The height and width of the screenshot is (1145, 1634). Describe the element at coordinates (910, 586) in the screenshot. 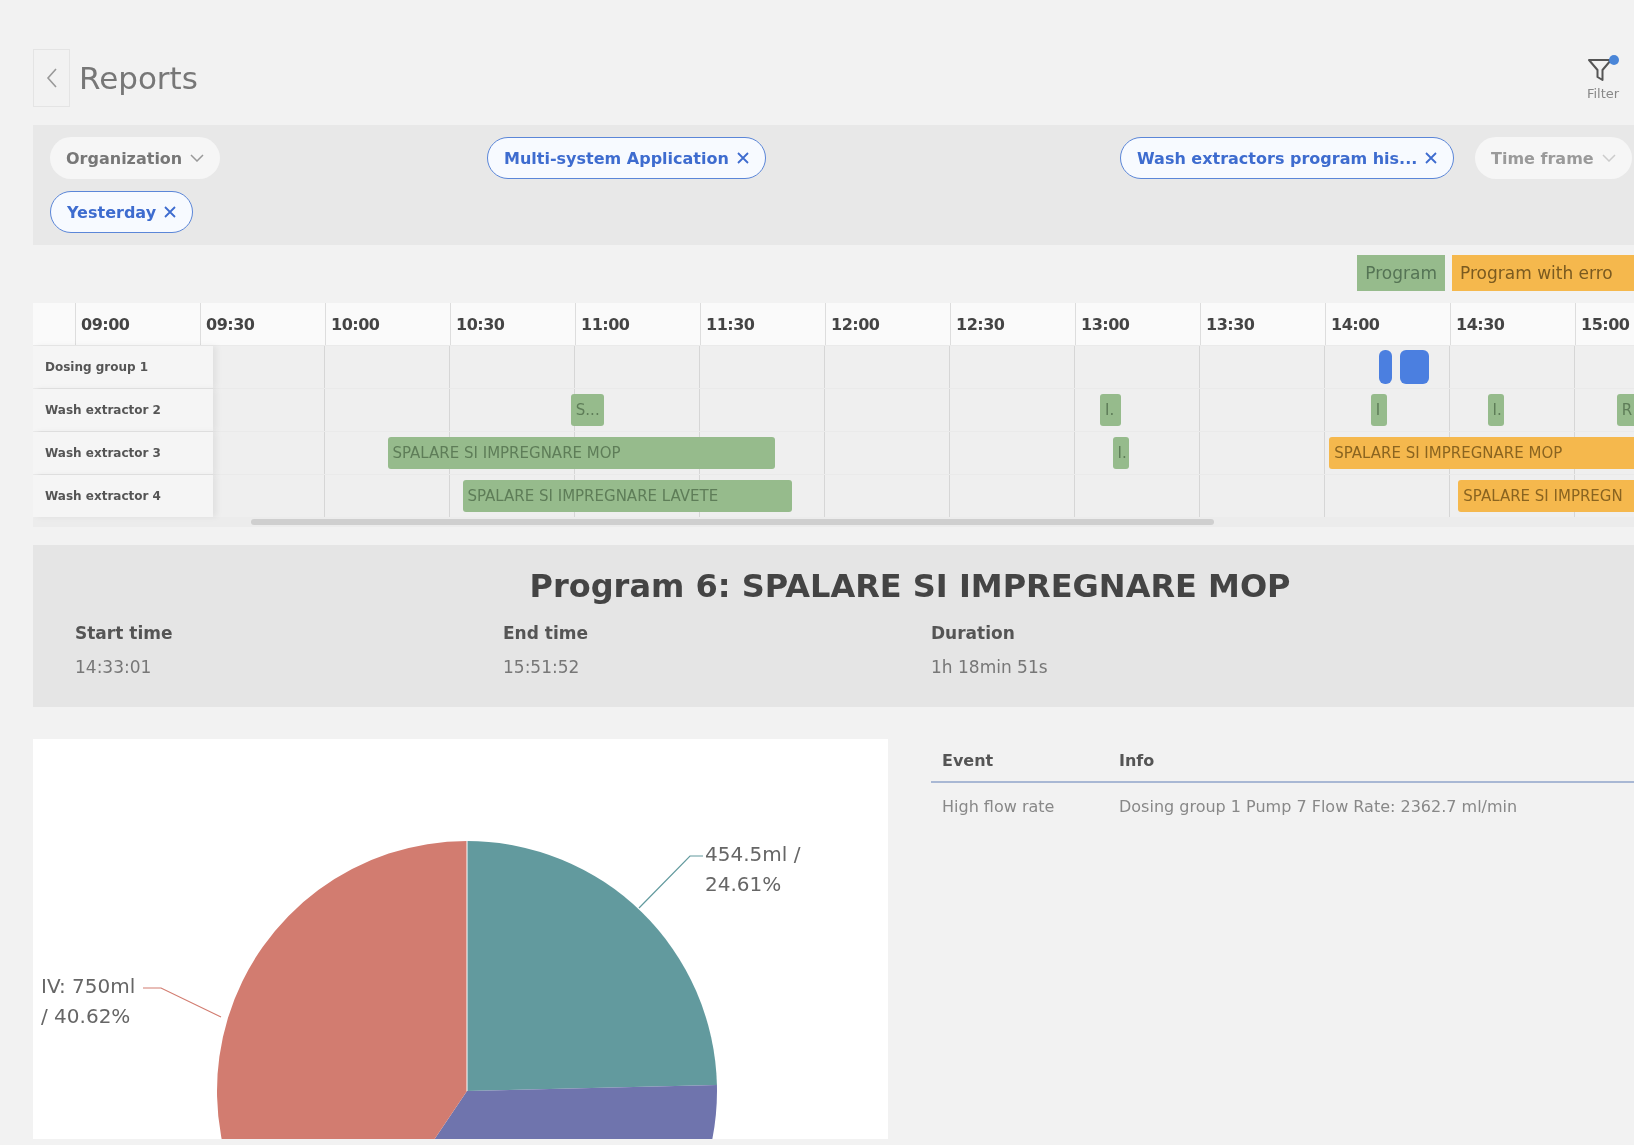

I see `program-title: Program 6: SPALARE SI IMPREGNARE MOP` at that location.